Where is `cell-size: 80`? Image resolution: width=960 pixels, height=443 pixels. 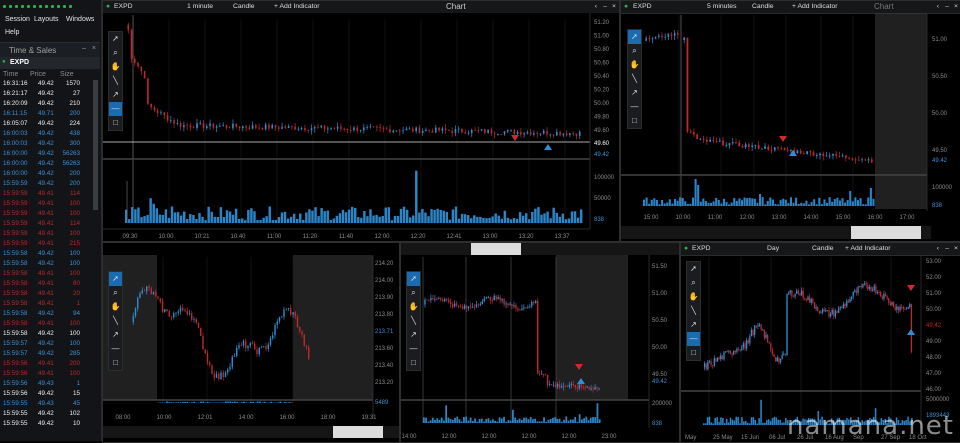
cell-size: 80 is located at coordinates (76, 283).